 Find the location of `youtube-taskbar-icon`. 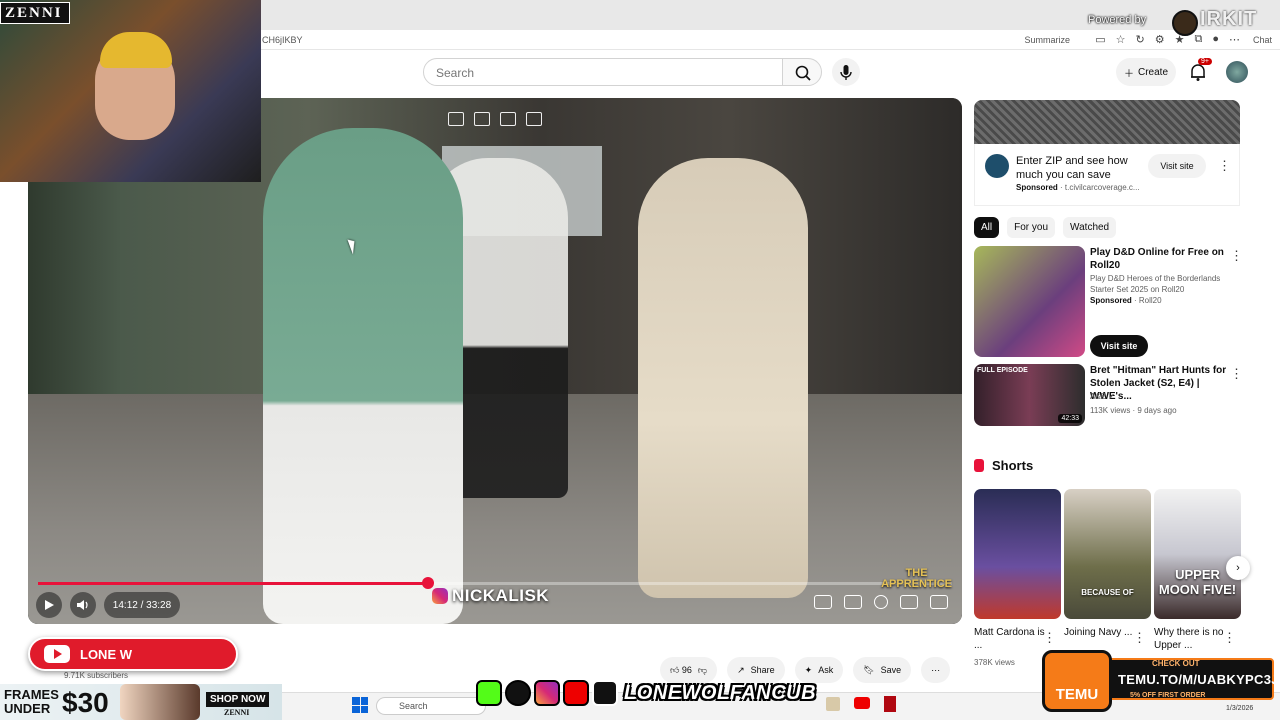

youtube-taskbar-icon is located at coordinates (862, 703).